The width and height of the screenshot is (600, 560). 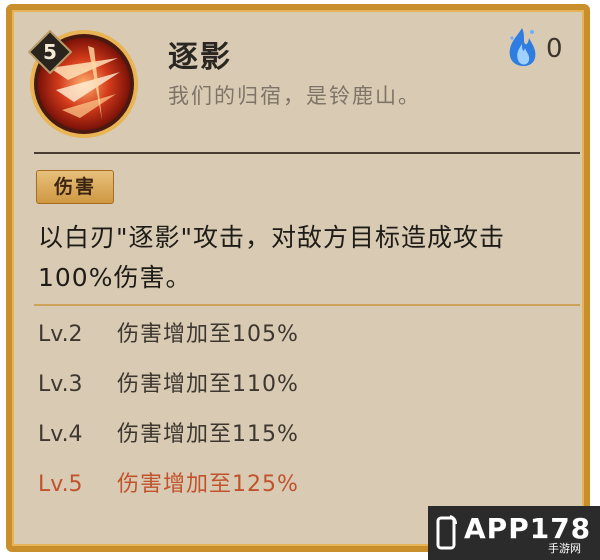 I want to click on damage-tag: 伤害, so click(x=75, y=187).